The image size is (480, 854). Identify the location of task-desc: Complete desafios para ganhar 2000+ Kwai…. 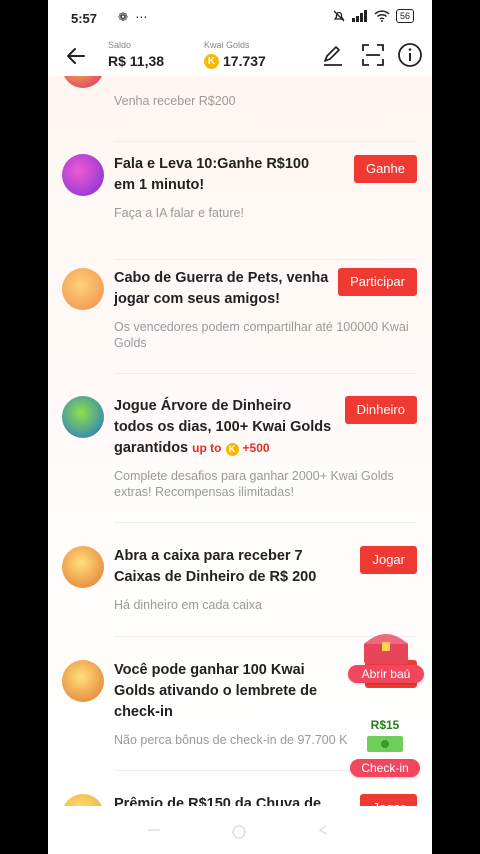
(254, 484).